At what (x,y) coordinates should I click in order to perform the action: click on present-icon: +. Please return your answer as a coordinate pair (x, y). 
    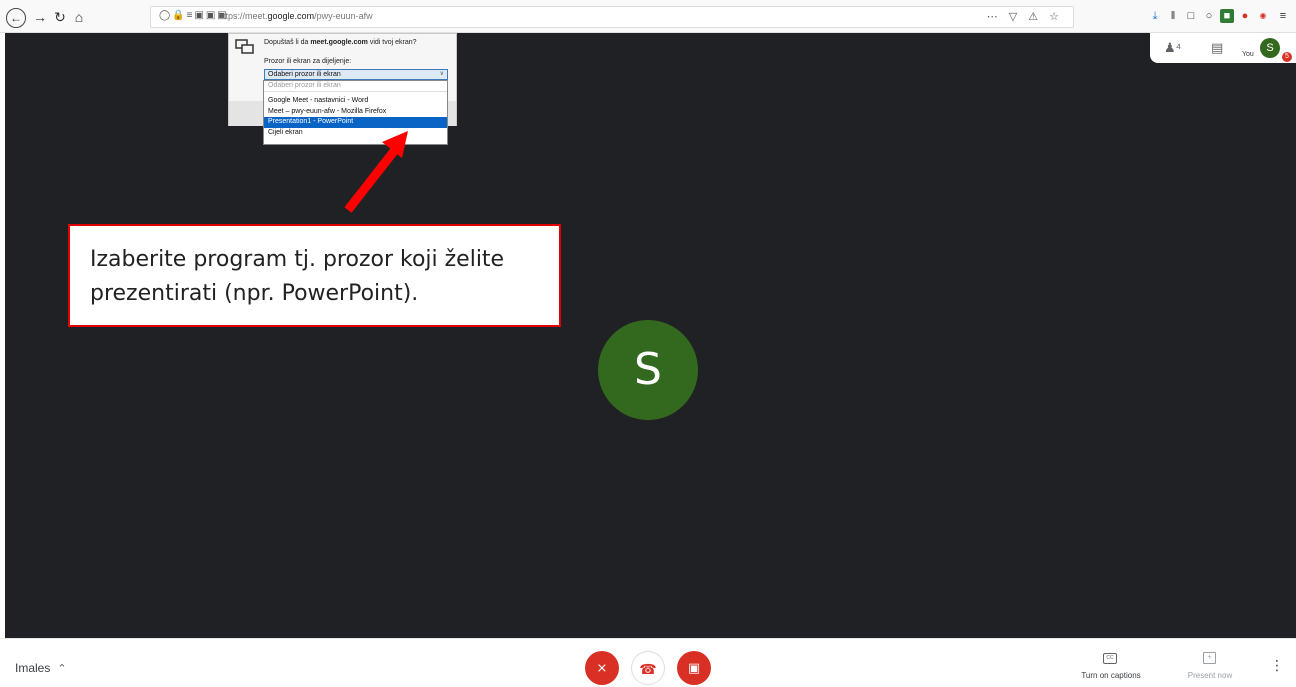
    Looking at the image, I should click on (1209, 658).